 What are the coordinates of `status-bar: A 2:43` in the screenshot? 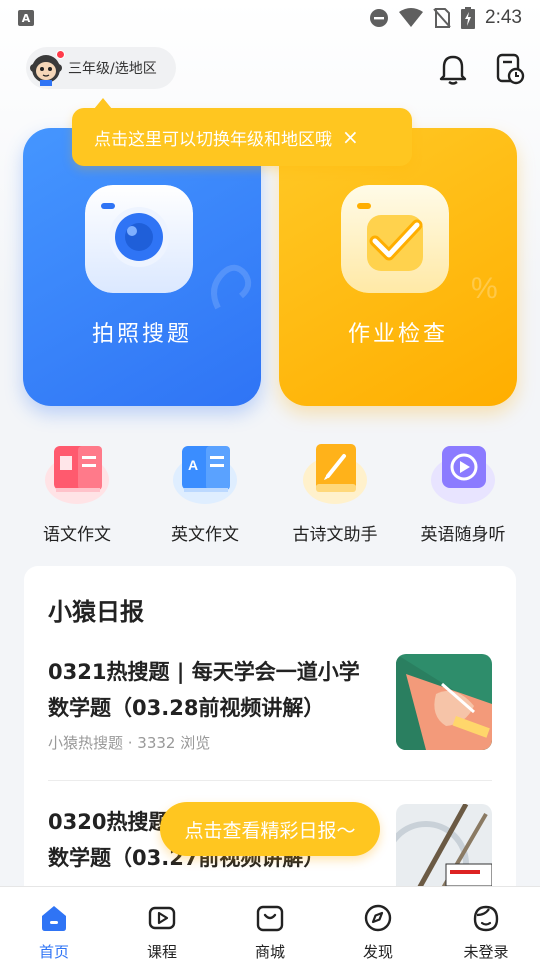 It's located at (270, 18).